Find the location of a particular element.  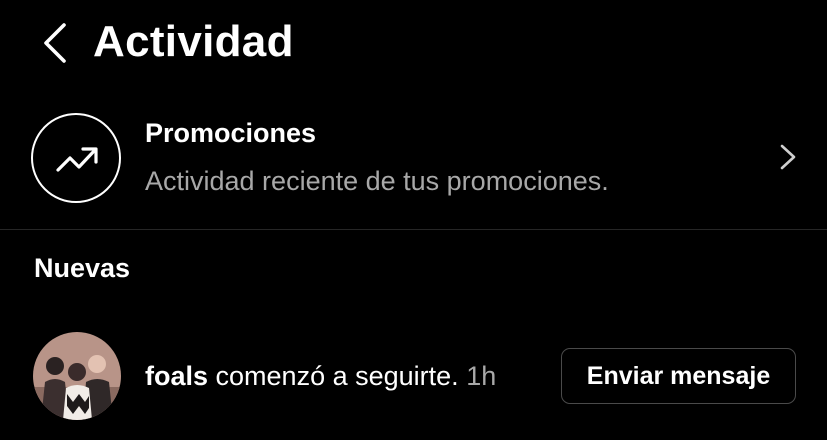

back-button is located at coordinates (56, 43).